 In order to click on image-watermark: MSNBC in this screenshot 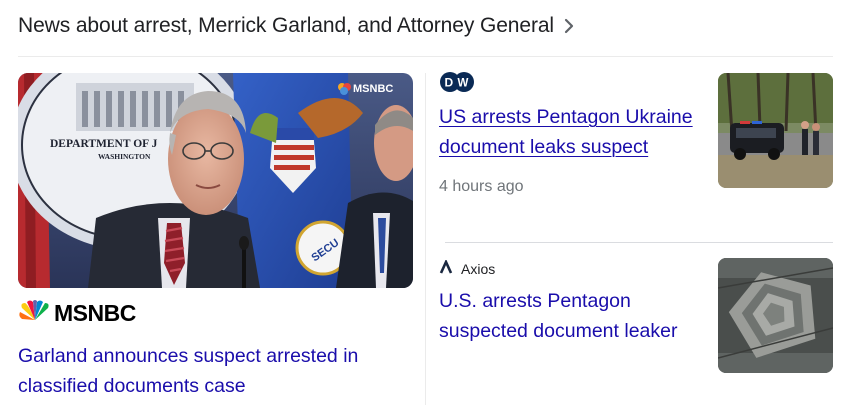, I will do `click(373, 89)`.